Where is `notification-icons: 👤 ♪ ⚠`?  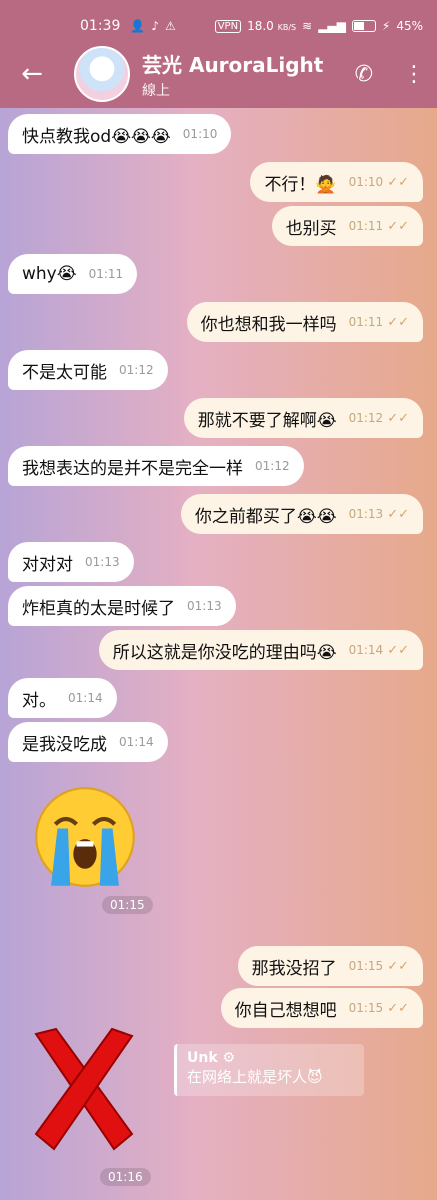
notification-icons: 👤 ♪ ⚠ is located at coordinates (152, 26).